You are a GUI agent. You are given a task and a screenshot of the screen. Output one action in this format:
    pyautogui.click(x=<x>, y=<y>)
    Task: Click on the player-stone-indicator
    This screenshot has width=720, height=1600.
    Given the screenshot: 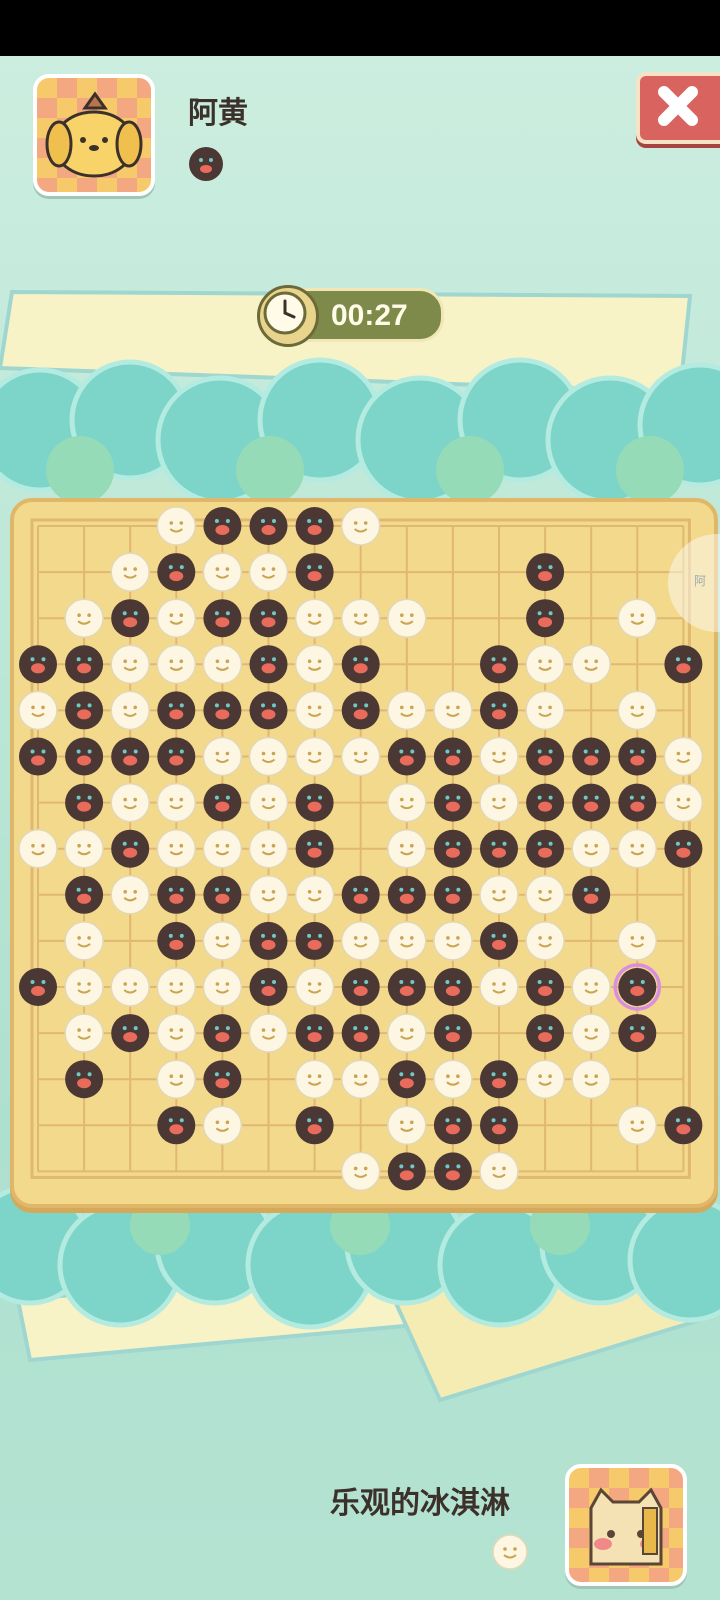 What is the action you would take?
    pyautogui.click(x=510, y=1552)
    